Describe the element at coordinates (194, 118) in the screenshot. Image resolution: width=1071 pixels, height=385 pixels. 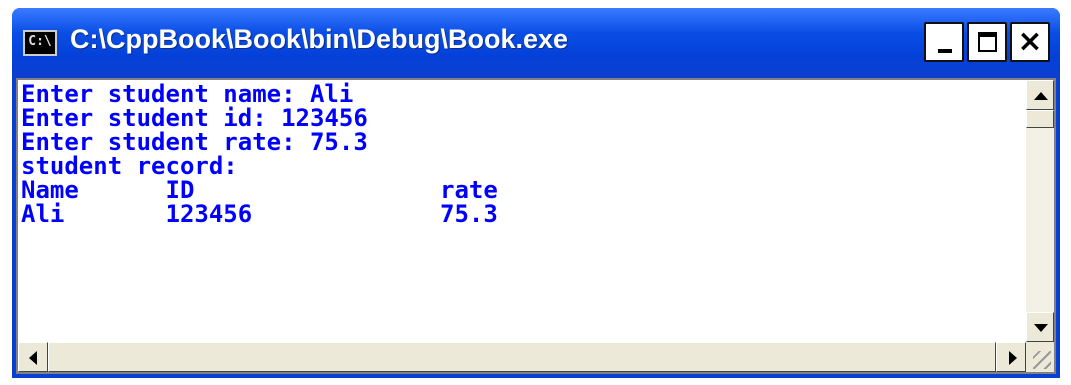
I see `console-line-id-prompt: Enter student id: 123456` at that location.